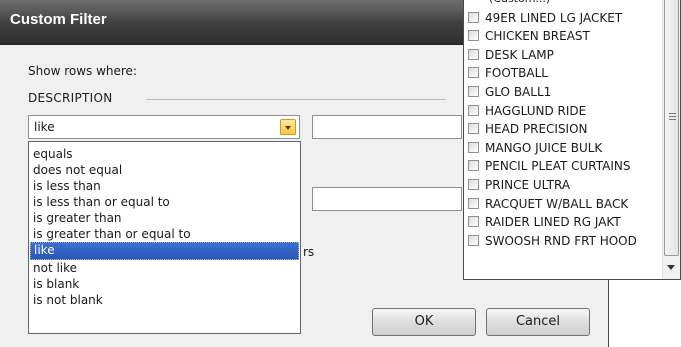  Describe the element at coordinates (536, 129) in the screenshot. I see `checklist-item-label: HEAD PRECISION` at that location.